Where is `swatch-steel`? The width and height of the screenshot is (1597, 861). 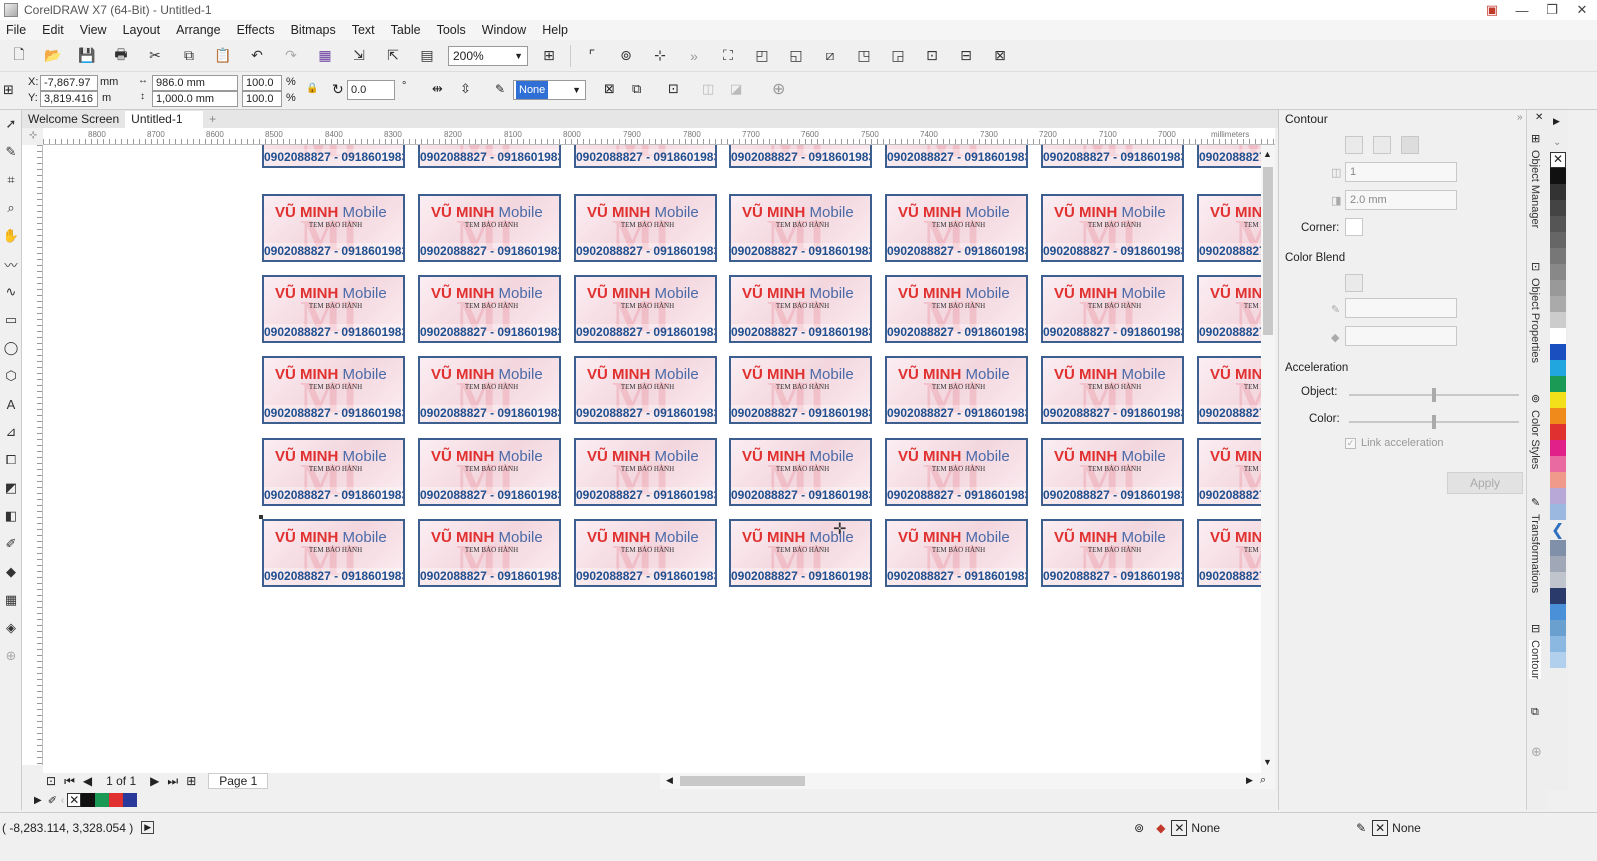 swatch-steel is located at coordinates (1558, 628).